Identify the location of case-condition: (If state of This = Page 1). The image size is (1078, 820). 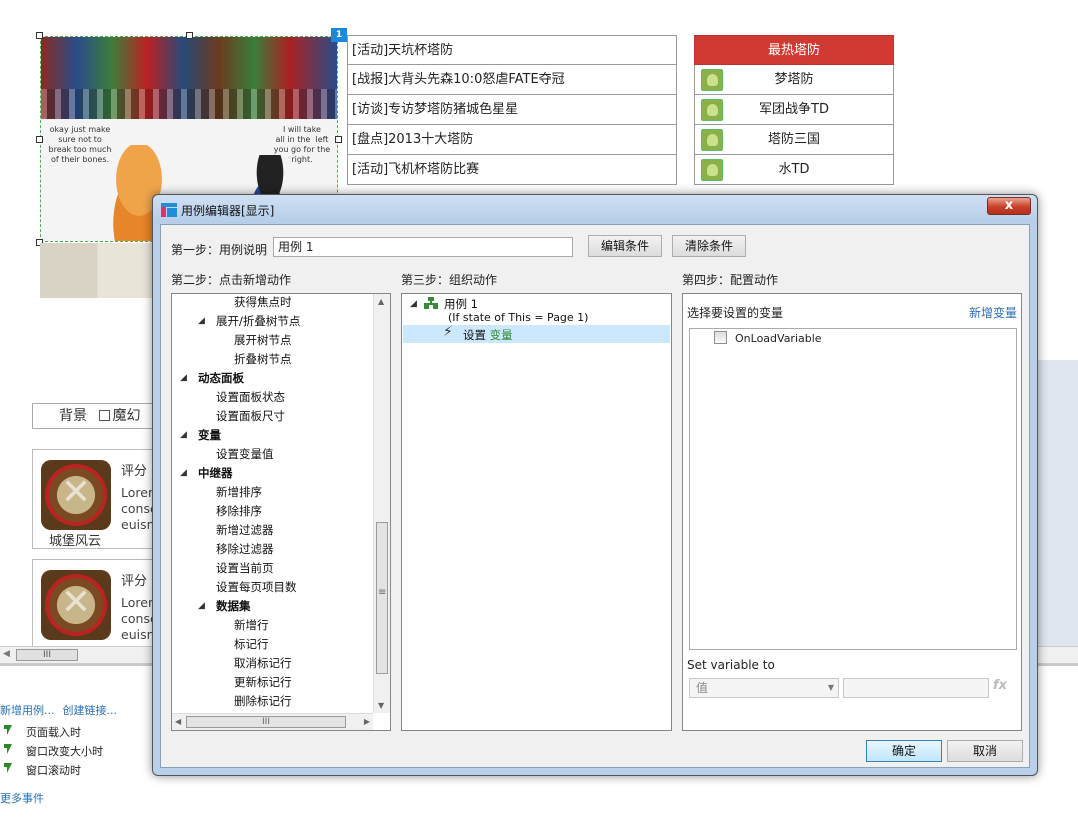
(518, 317).